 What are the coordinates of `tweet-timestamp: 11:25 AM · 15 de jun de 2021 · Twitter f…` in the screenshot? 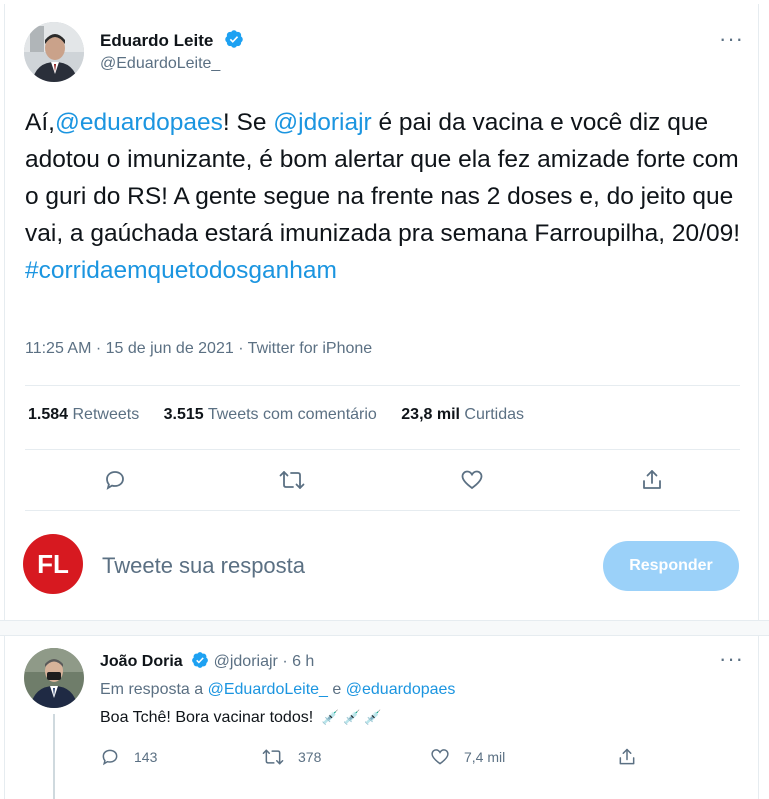 It's located at (198, 349).